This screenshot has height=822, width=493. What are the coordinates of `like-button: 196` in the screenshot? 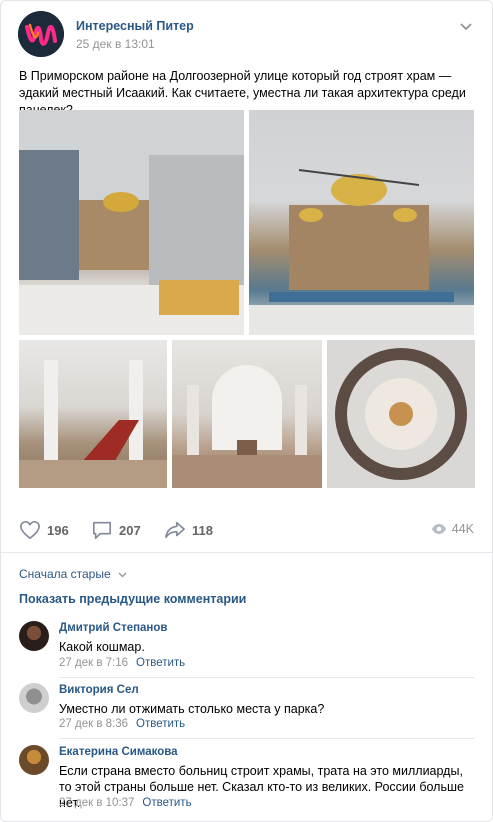 It's located at (44, 530).